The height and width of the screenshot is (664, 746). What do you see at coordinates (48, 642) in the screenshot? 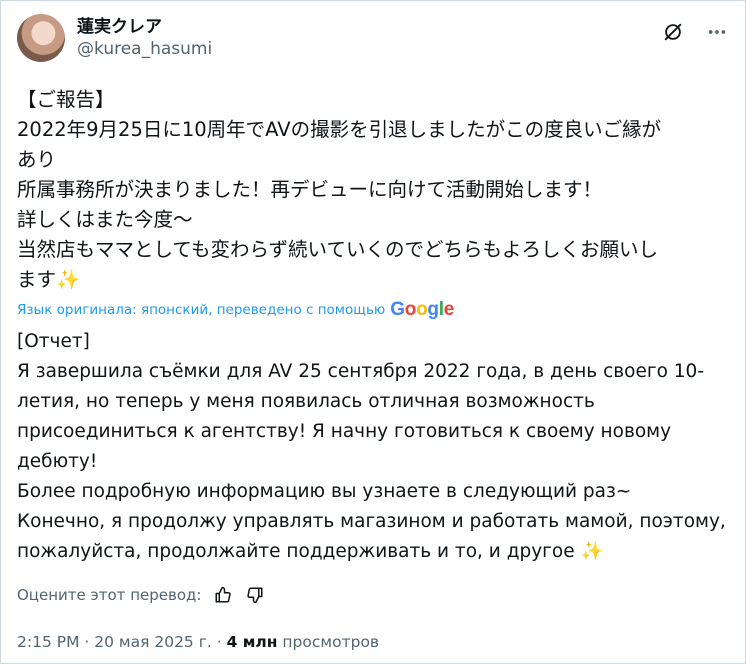
I see `tweet-time: 2:15 PM` at bounding box center [48, 642].